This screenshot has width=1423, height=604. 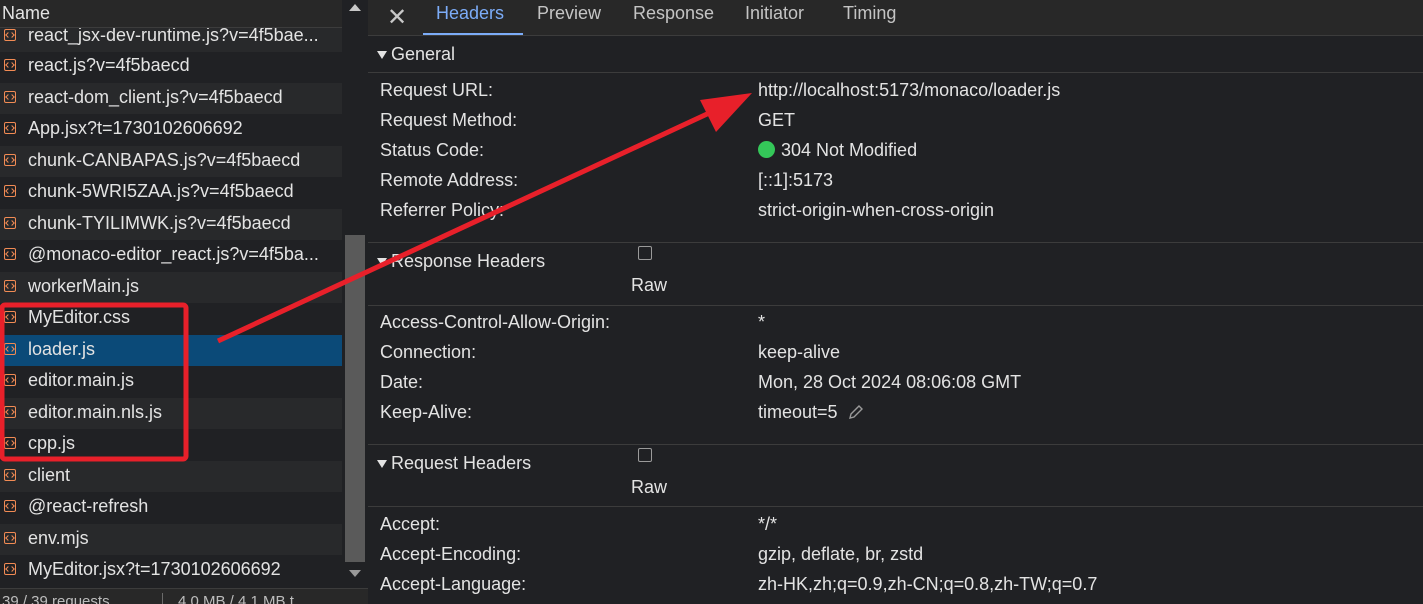 I want to click on request-row: env.mjs, so click(x=171, y=539).